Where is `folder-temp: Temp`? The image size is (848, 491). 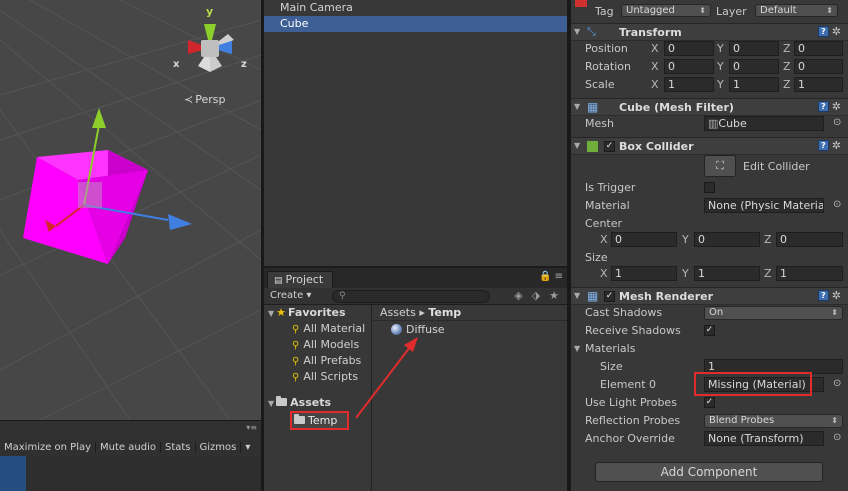
folder-temp: Temp is located at coordinates (319, 420).